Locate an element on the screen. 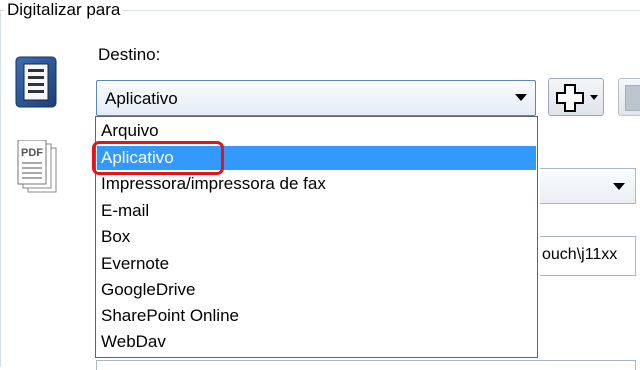 The image size is (640, 370). add-plus-icon is located at coordinates (570, 98).